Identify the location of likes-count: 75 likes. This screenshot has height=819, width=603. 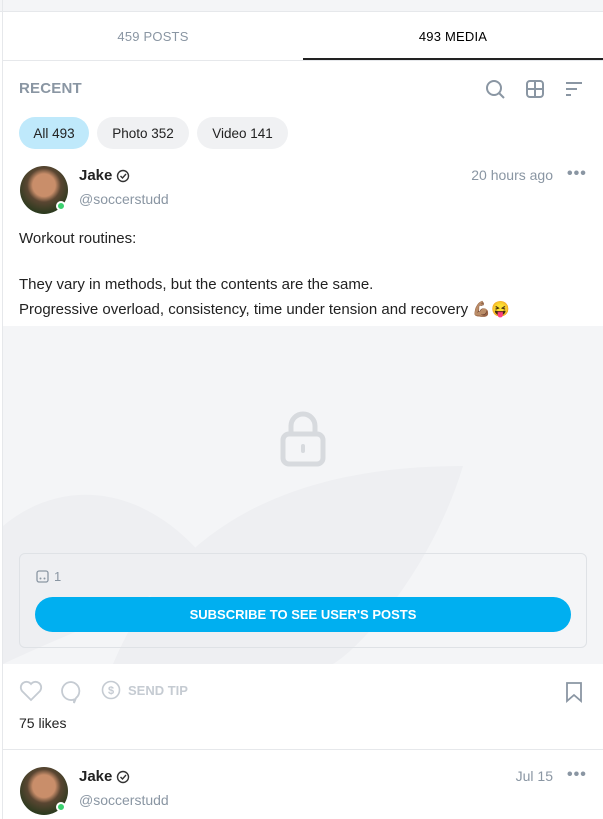
(43, 723).